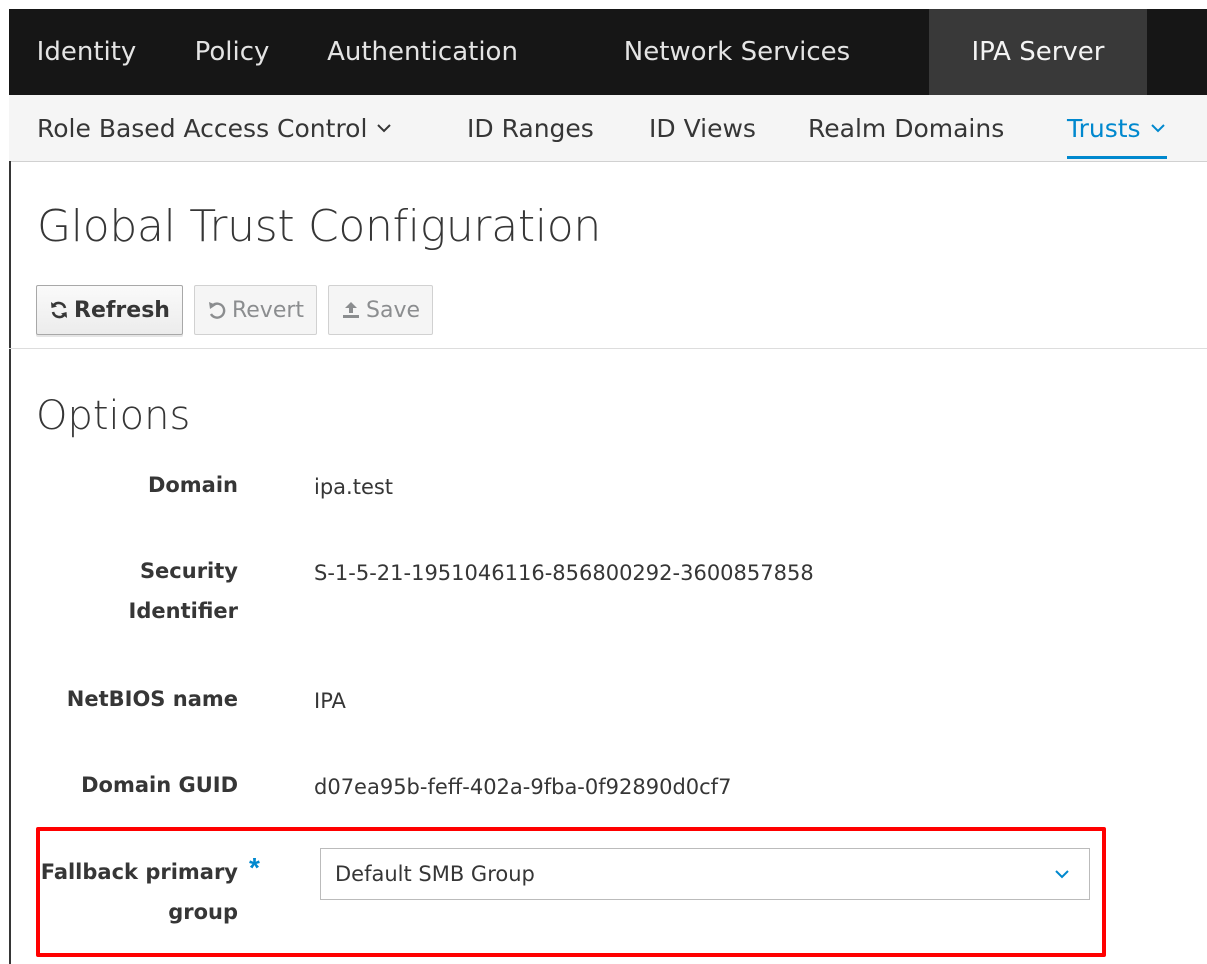 The height and width of the screenshot is (964, 1207). What do you see at coordinates (1038, 52) in the screenshot?
I see `top-nav-ipa-server: IPA Server` at bounding box center [1038, 52].